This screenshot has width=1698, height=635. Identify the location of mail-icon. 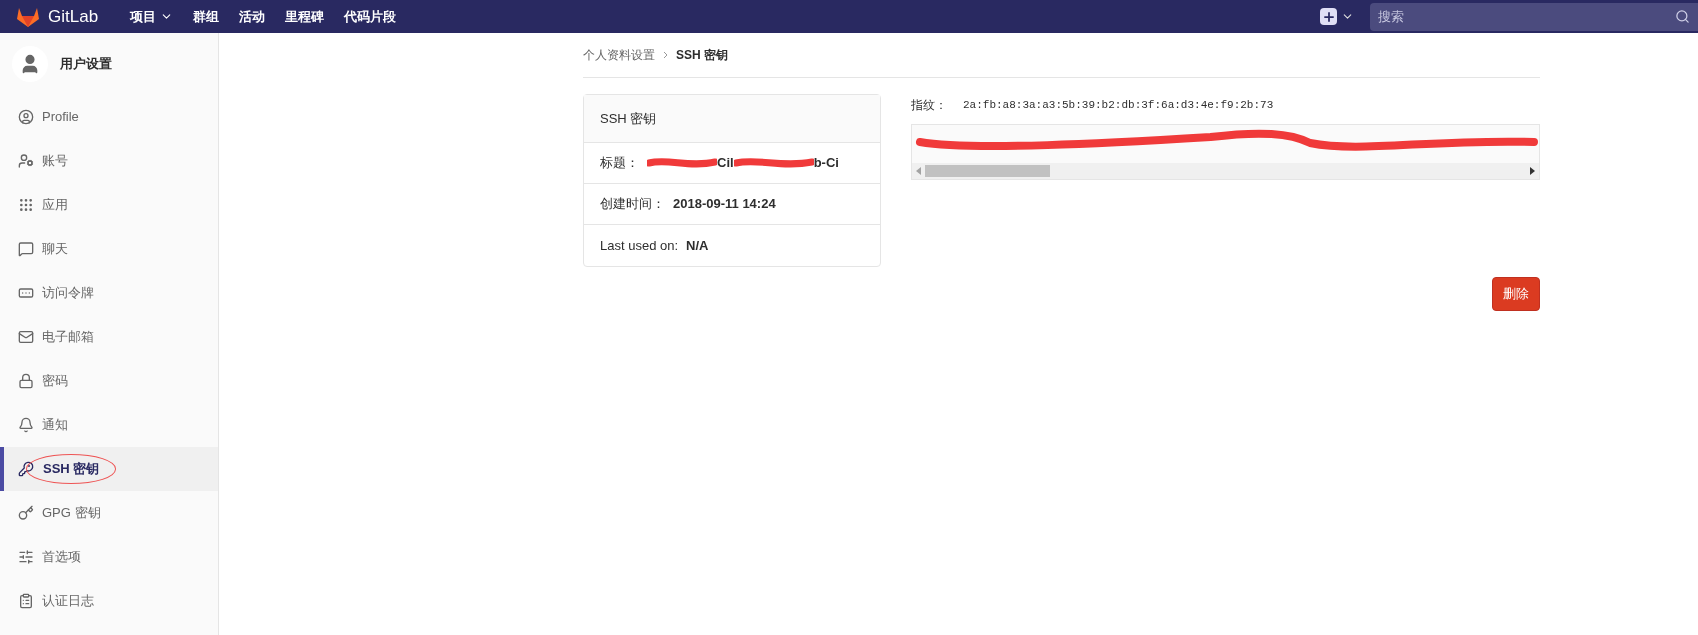
(26, 337).